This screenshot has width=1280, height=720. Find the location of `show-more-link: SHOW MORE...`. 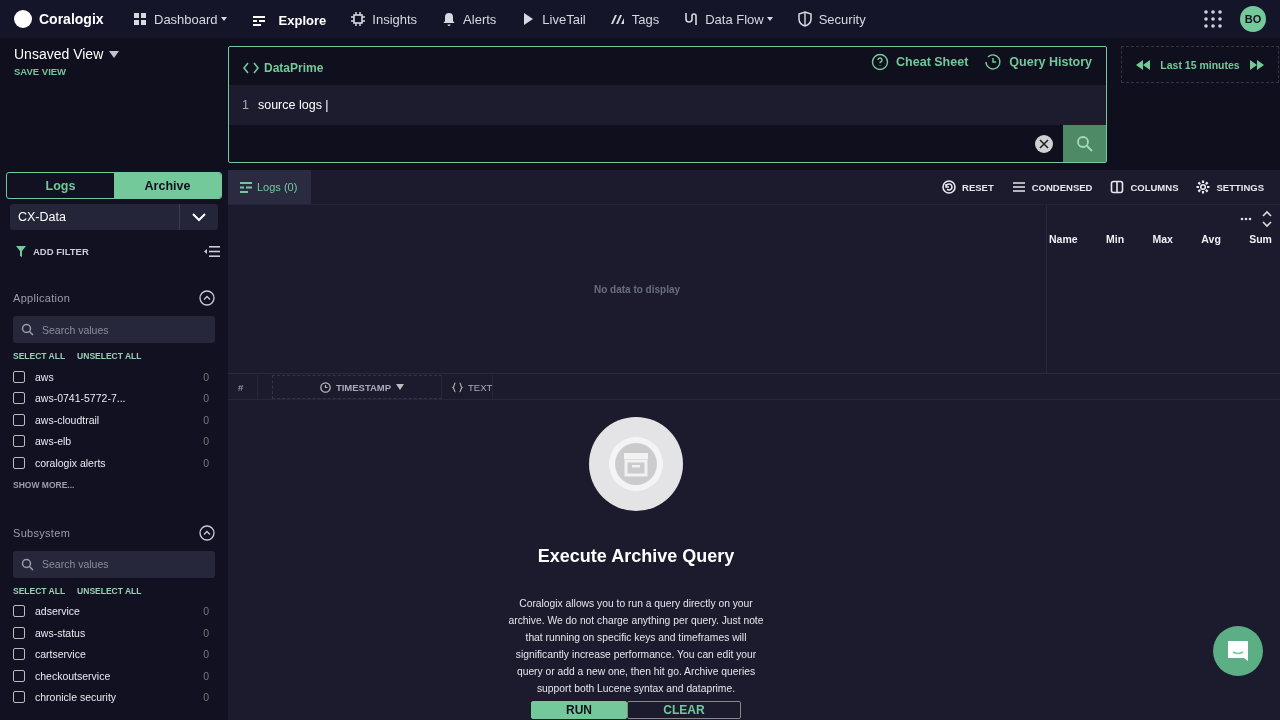

show-more-link: SHOW MORE... is located at coordinates (44, 484).